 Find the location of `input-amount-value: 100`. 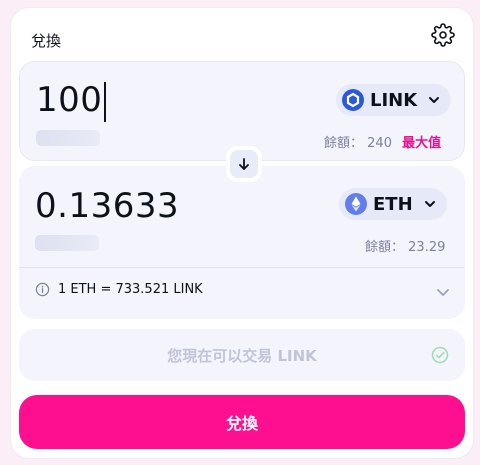

input-amount-value: 100 is located at coordinates (69, 100).